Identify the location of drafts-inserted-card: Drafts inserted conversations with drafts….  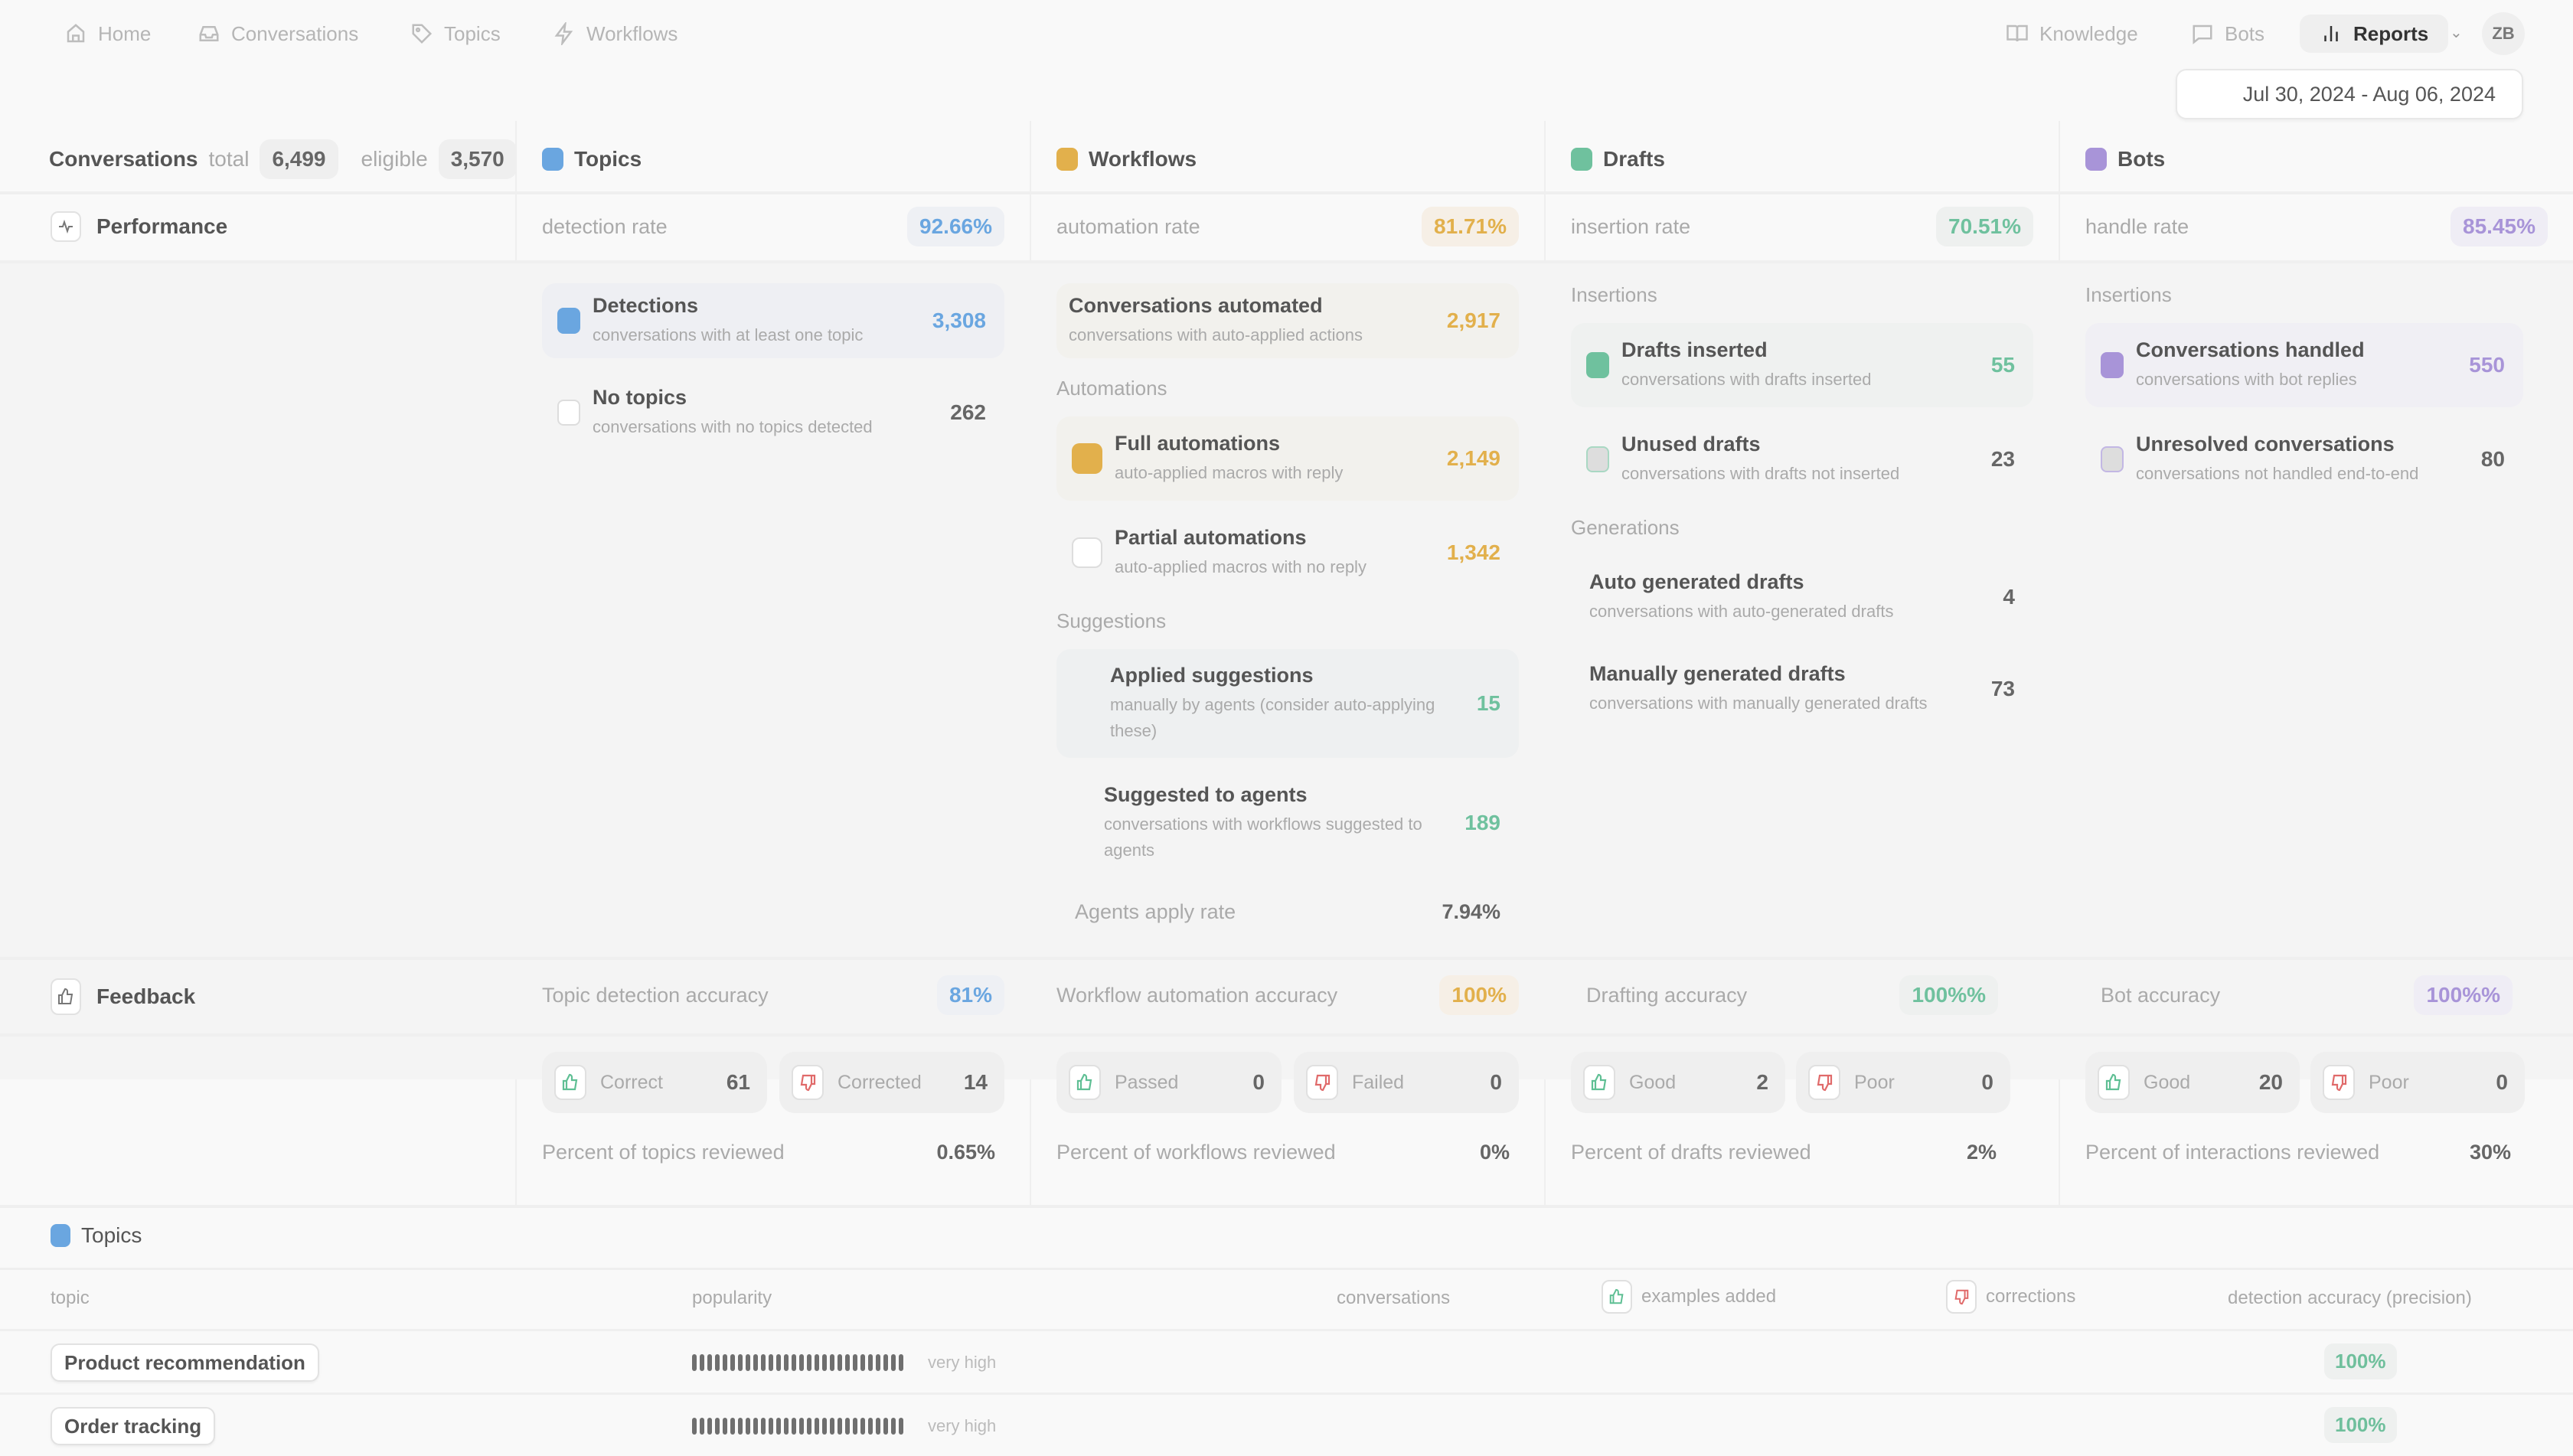
(1802, 365).